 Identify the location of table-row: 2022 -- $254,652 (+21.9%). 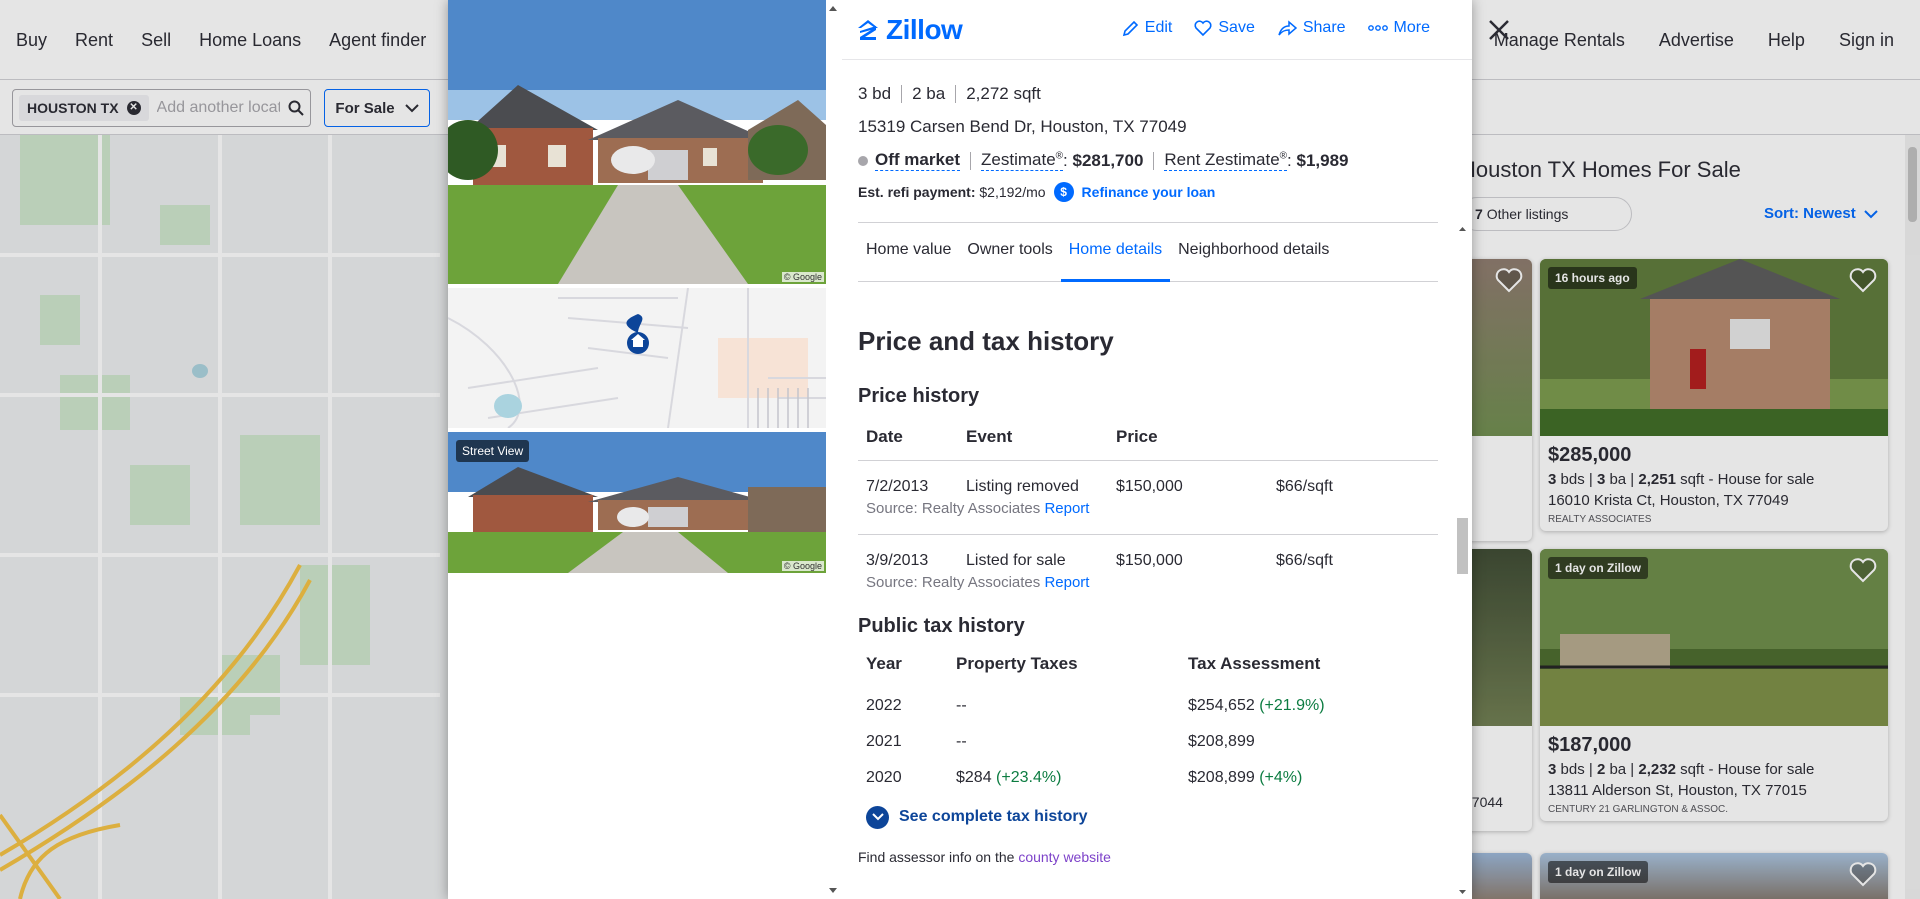
(1095, 705).